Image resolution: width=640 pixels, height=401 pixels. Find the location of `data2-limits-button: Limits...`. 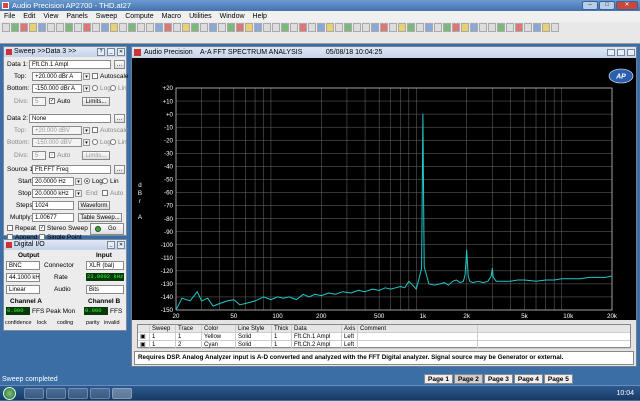

data2-limits-button: Limits... is located at coordinates (96, 155).